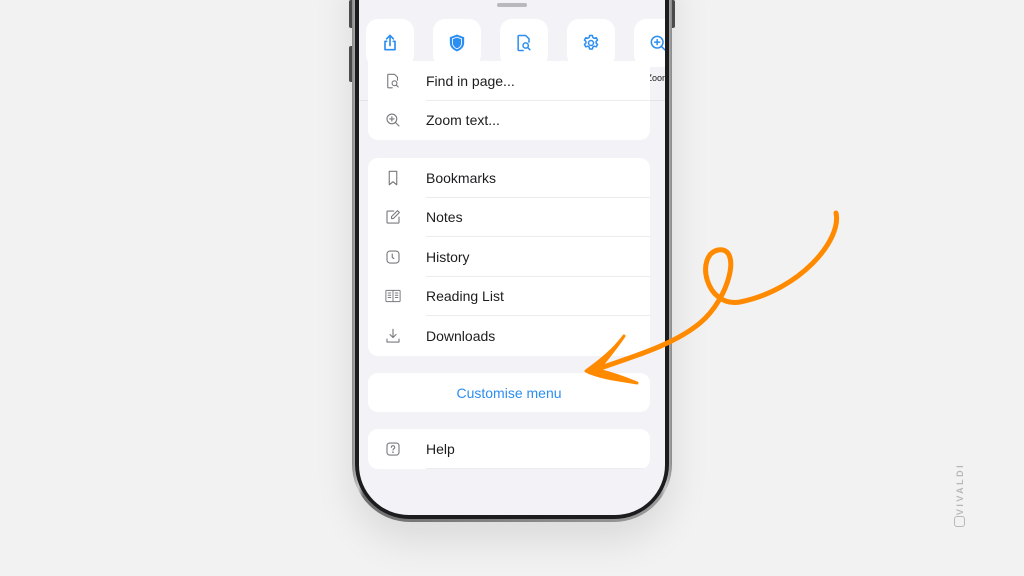  I want to click on notes-icon, so click(393, 217).